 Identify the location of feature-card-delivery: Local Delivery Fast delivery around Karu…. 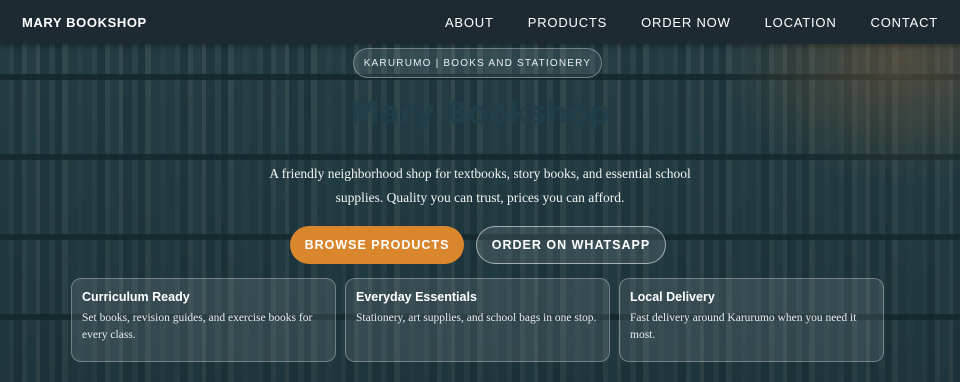
(751, 320).